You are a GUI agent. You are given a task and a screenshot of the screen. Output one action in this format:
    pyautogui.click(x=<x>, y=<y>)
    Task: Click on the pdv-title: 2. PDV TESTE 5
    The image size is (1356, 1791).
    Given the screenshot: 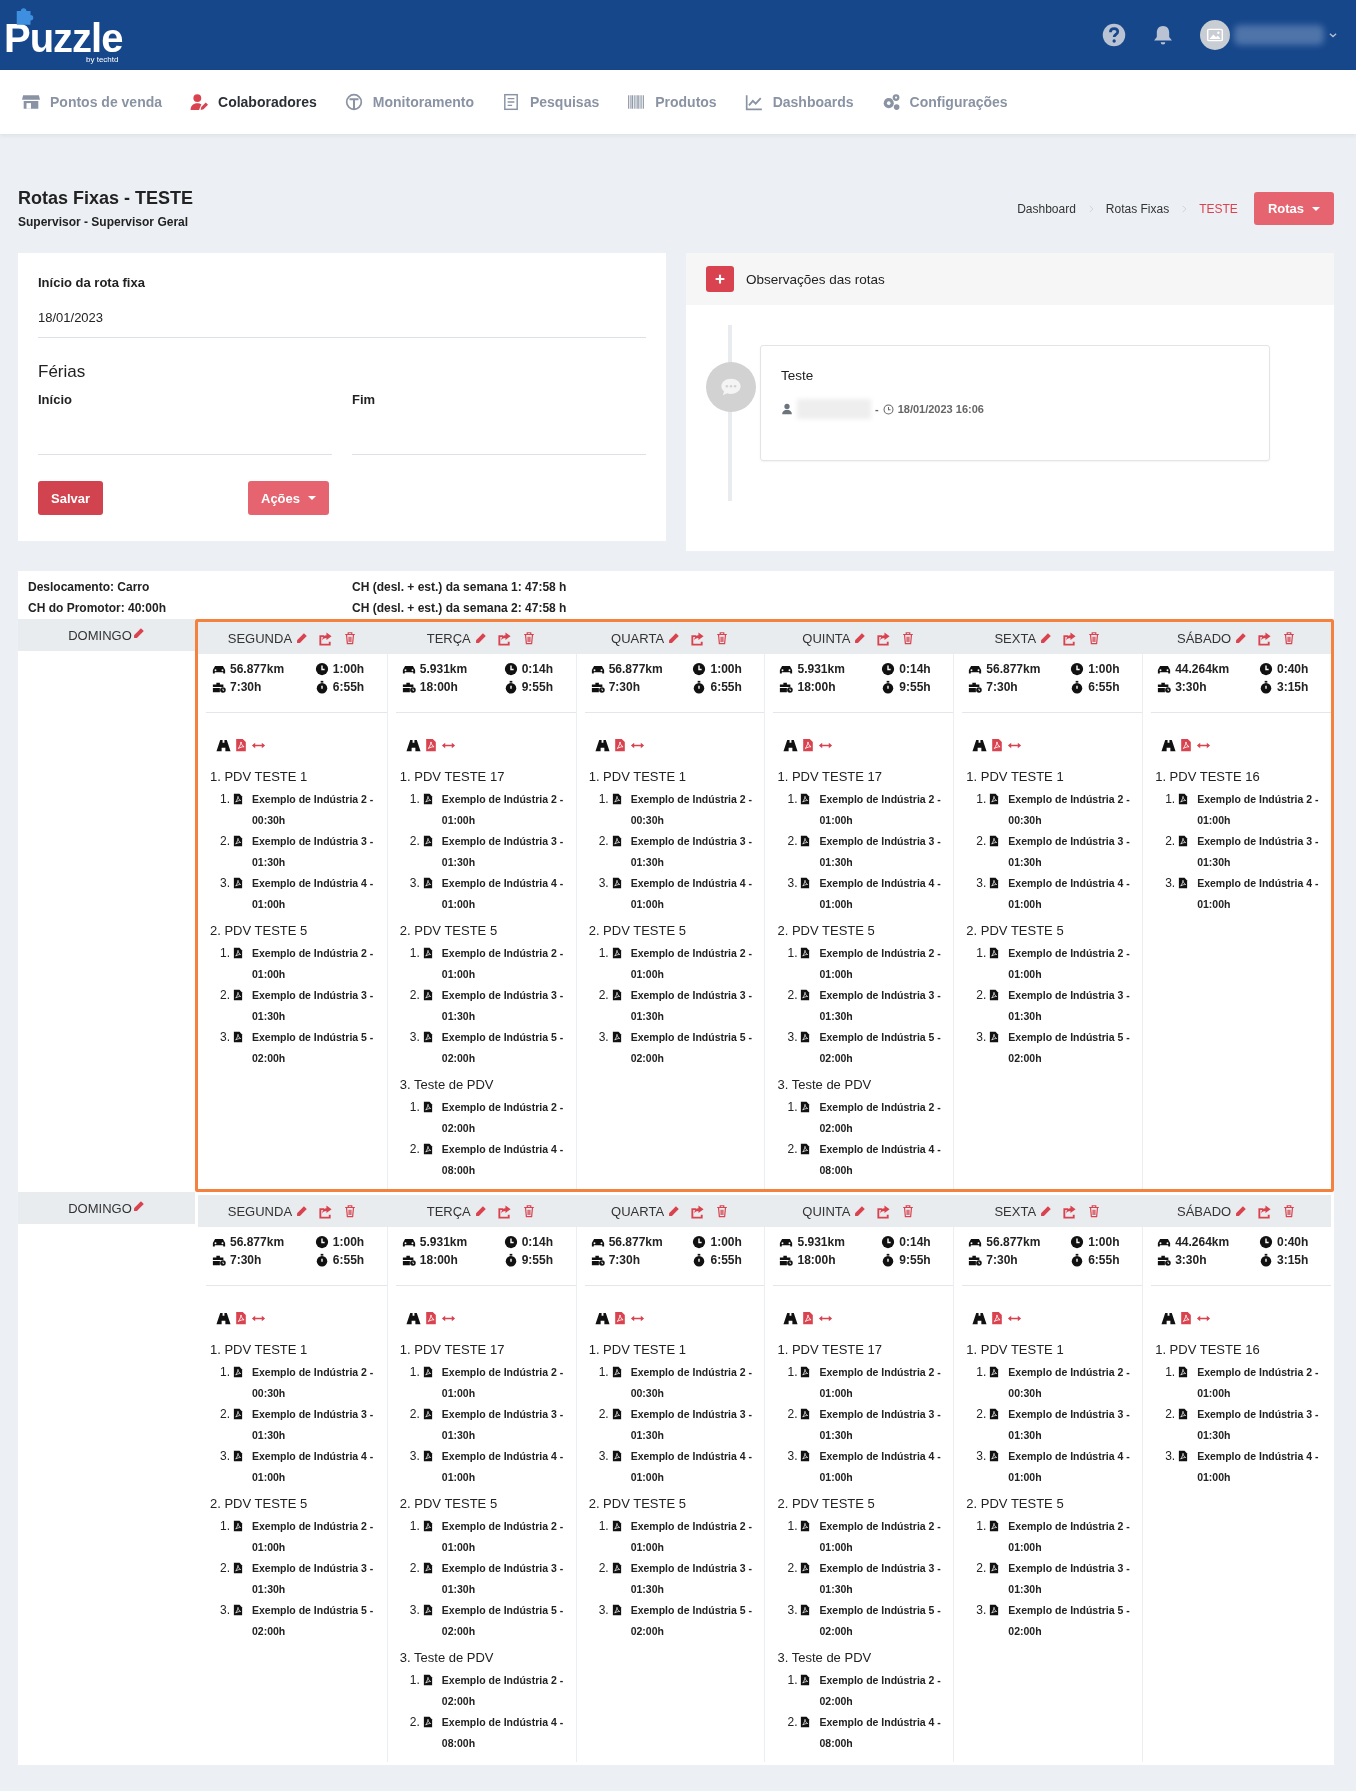 What is the action you would take?
    pyautogui.click(x=449, y=1504)
    